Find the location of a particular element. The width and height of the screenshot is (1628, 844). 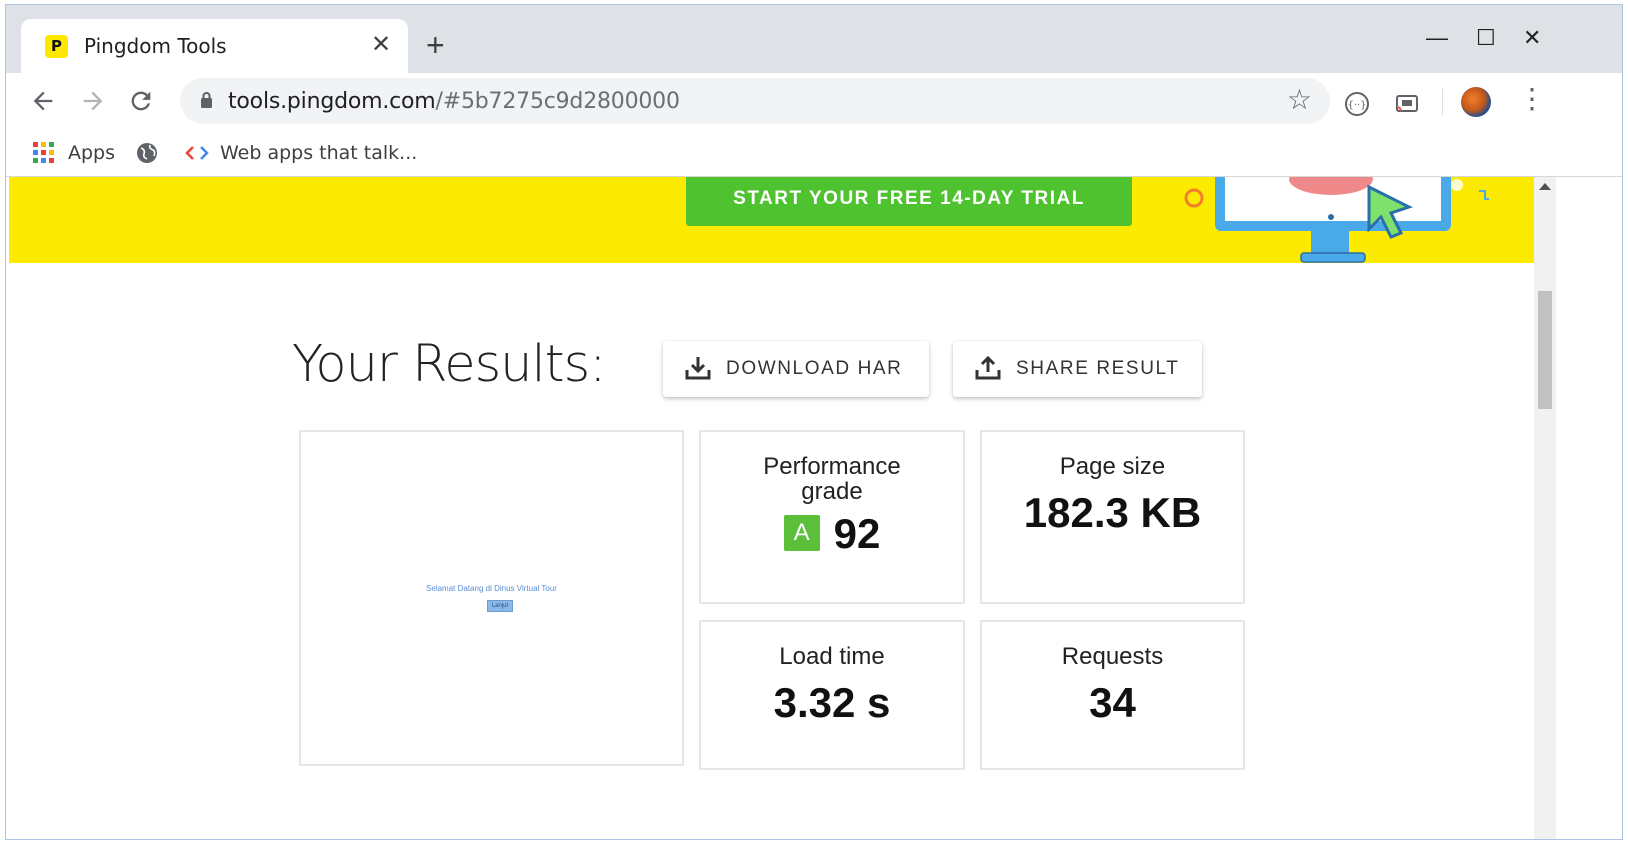

back-button is located at coordinates (43, 101).